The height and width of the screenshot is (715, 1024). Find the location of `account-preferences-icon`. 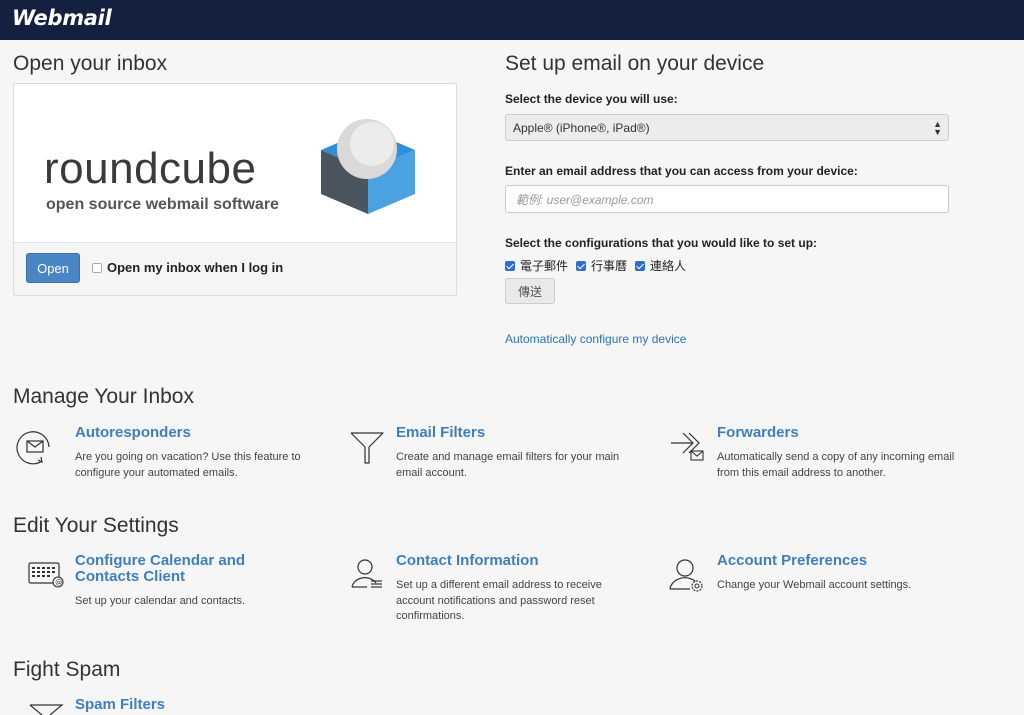

account-preferences-icon is located at coordinates (686, 575).